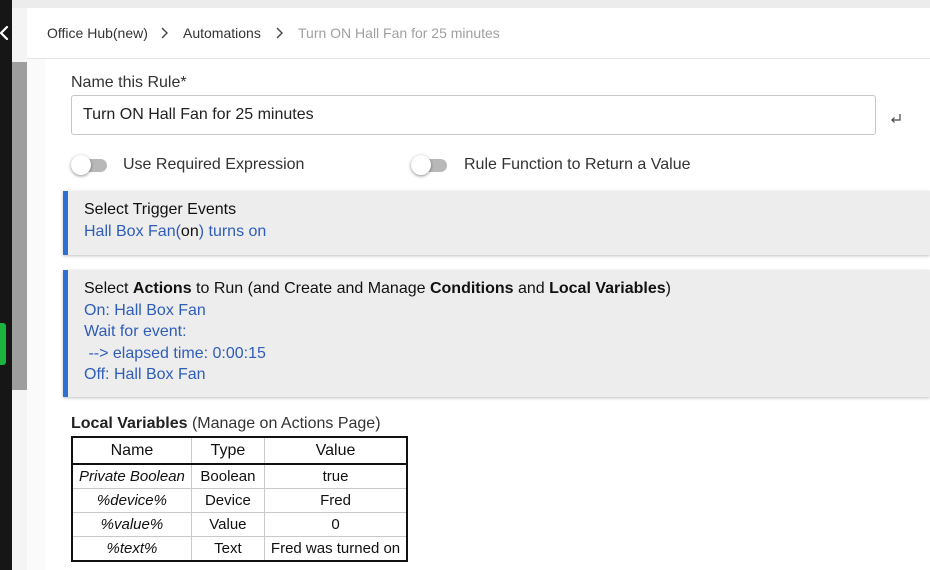  What do you see at coordinates (135, 331) in the screenshot?
I see `action-line: Wait for event:` at bounding box center [135, 331].